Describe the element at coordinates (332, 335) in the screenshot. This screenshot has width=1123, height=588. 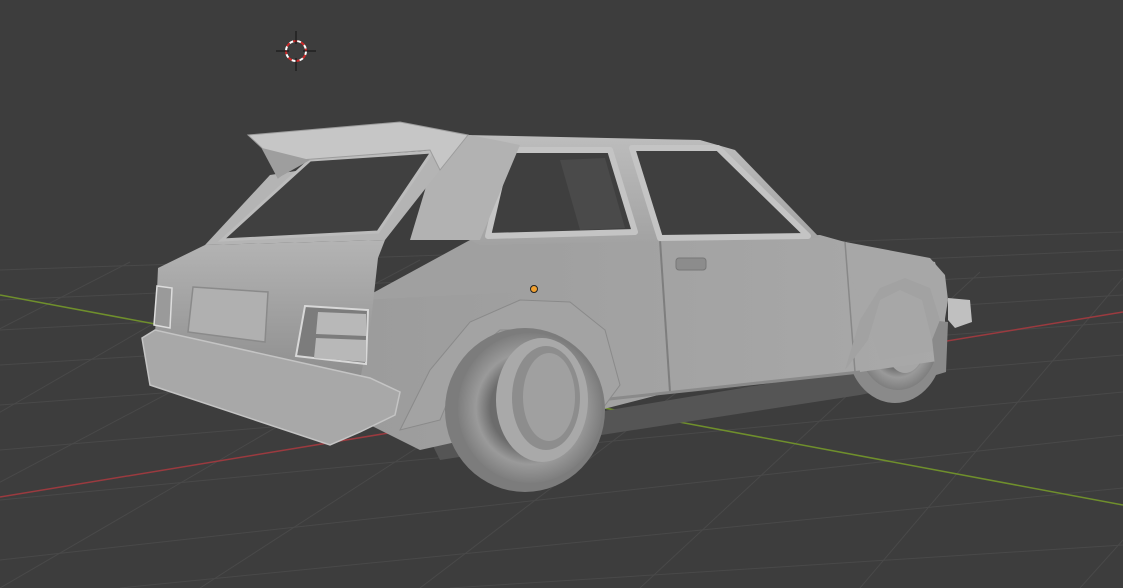
I see `right-taillight` at that location.